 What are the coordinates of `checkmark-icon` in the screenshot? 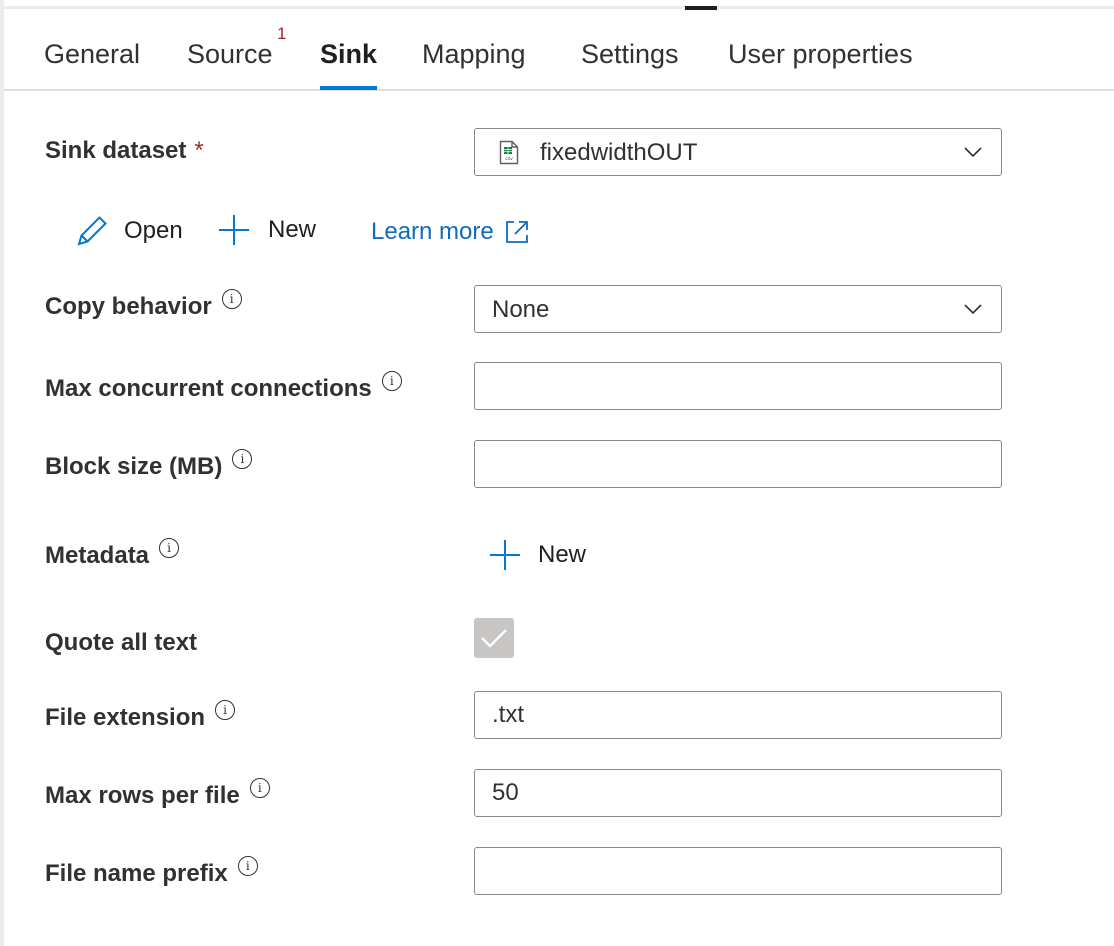 It's located at (494, 638).